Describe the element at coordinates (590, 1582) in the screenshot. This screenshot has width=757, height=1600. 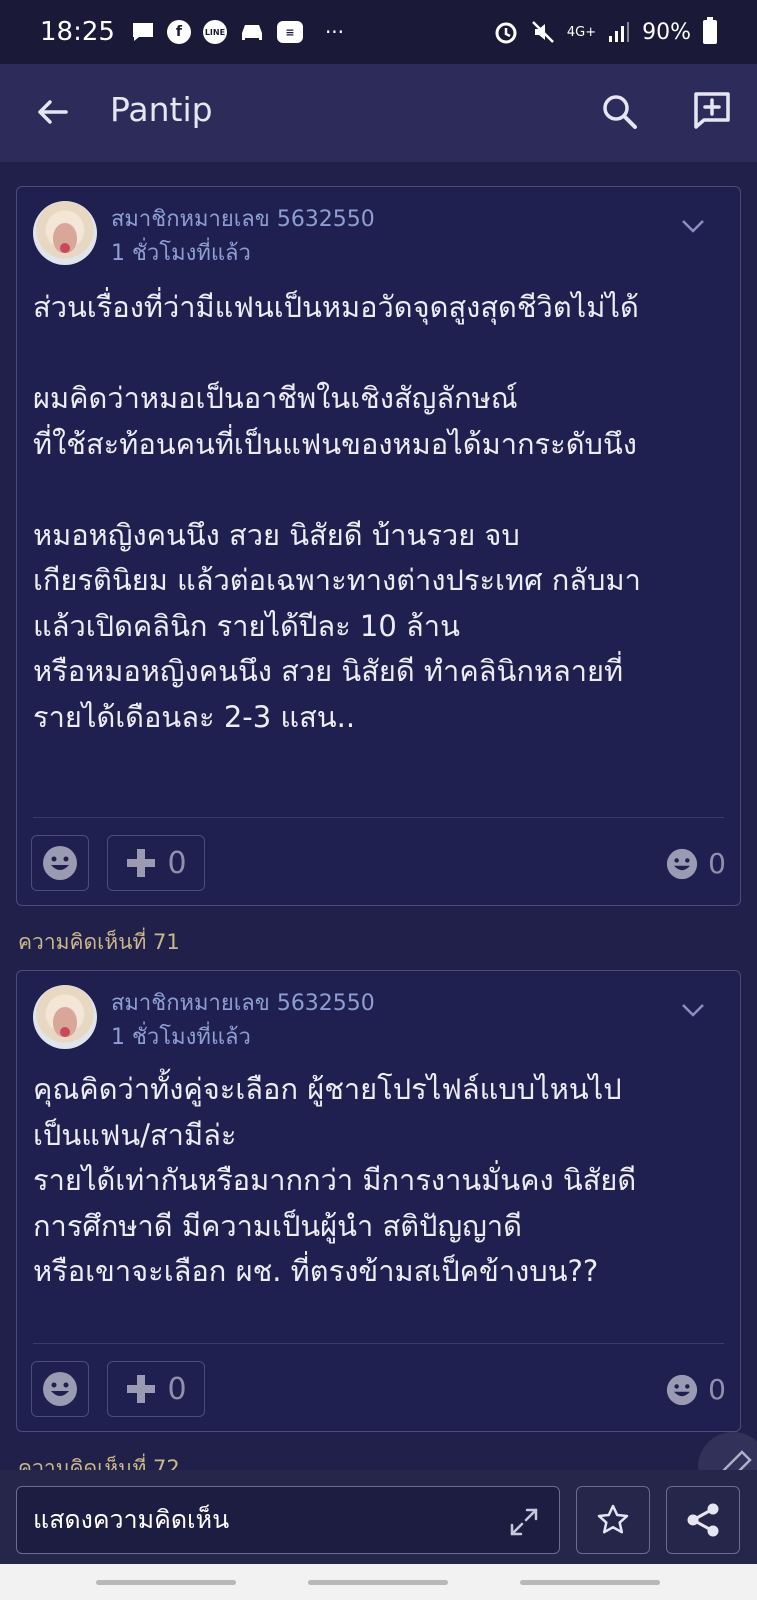
I see `nav-back-handle` at that location.